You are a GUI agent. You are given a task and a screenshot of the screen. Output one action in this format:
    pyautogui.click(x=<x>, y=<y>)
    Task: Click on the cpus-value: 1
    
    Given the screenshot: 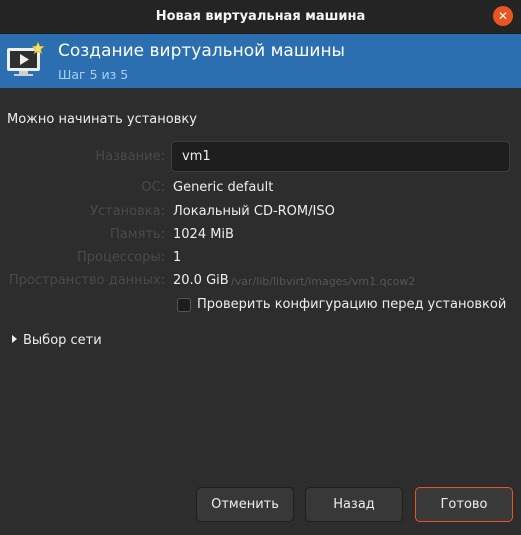 What is the action you would take?
    pyautogui.click(x=177, y=257)
    